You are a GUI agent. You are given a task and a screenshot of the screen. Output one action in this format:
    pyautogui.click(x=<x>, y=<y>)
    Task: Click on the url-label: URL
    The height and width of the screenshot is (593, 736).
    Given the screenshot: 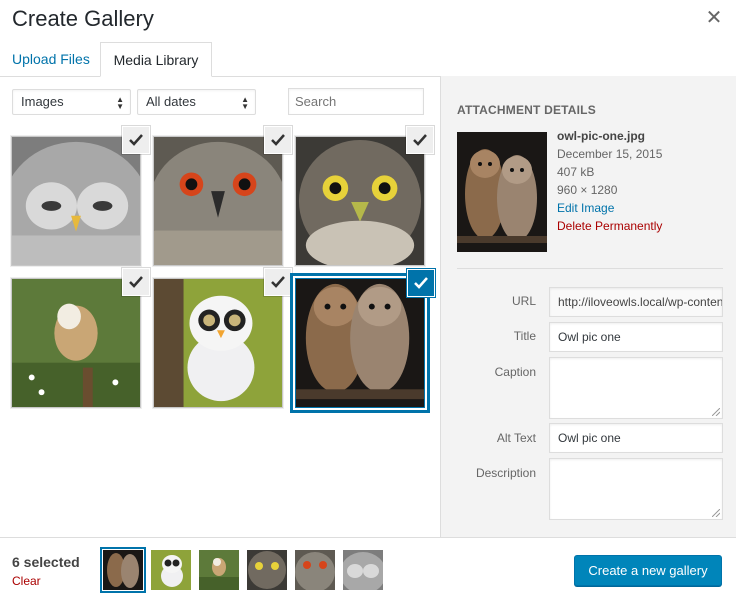 What is the action you would take?
    pyautogui.click(x=523, y=301)
    